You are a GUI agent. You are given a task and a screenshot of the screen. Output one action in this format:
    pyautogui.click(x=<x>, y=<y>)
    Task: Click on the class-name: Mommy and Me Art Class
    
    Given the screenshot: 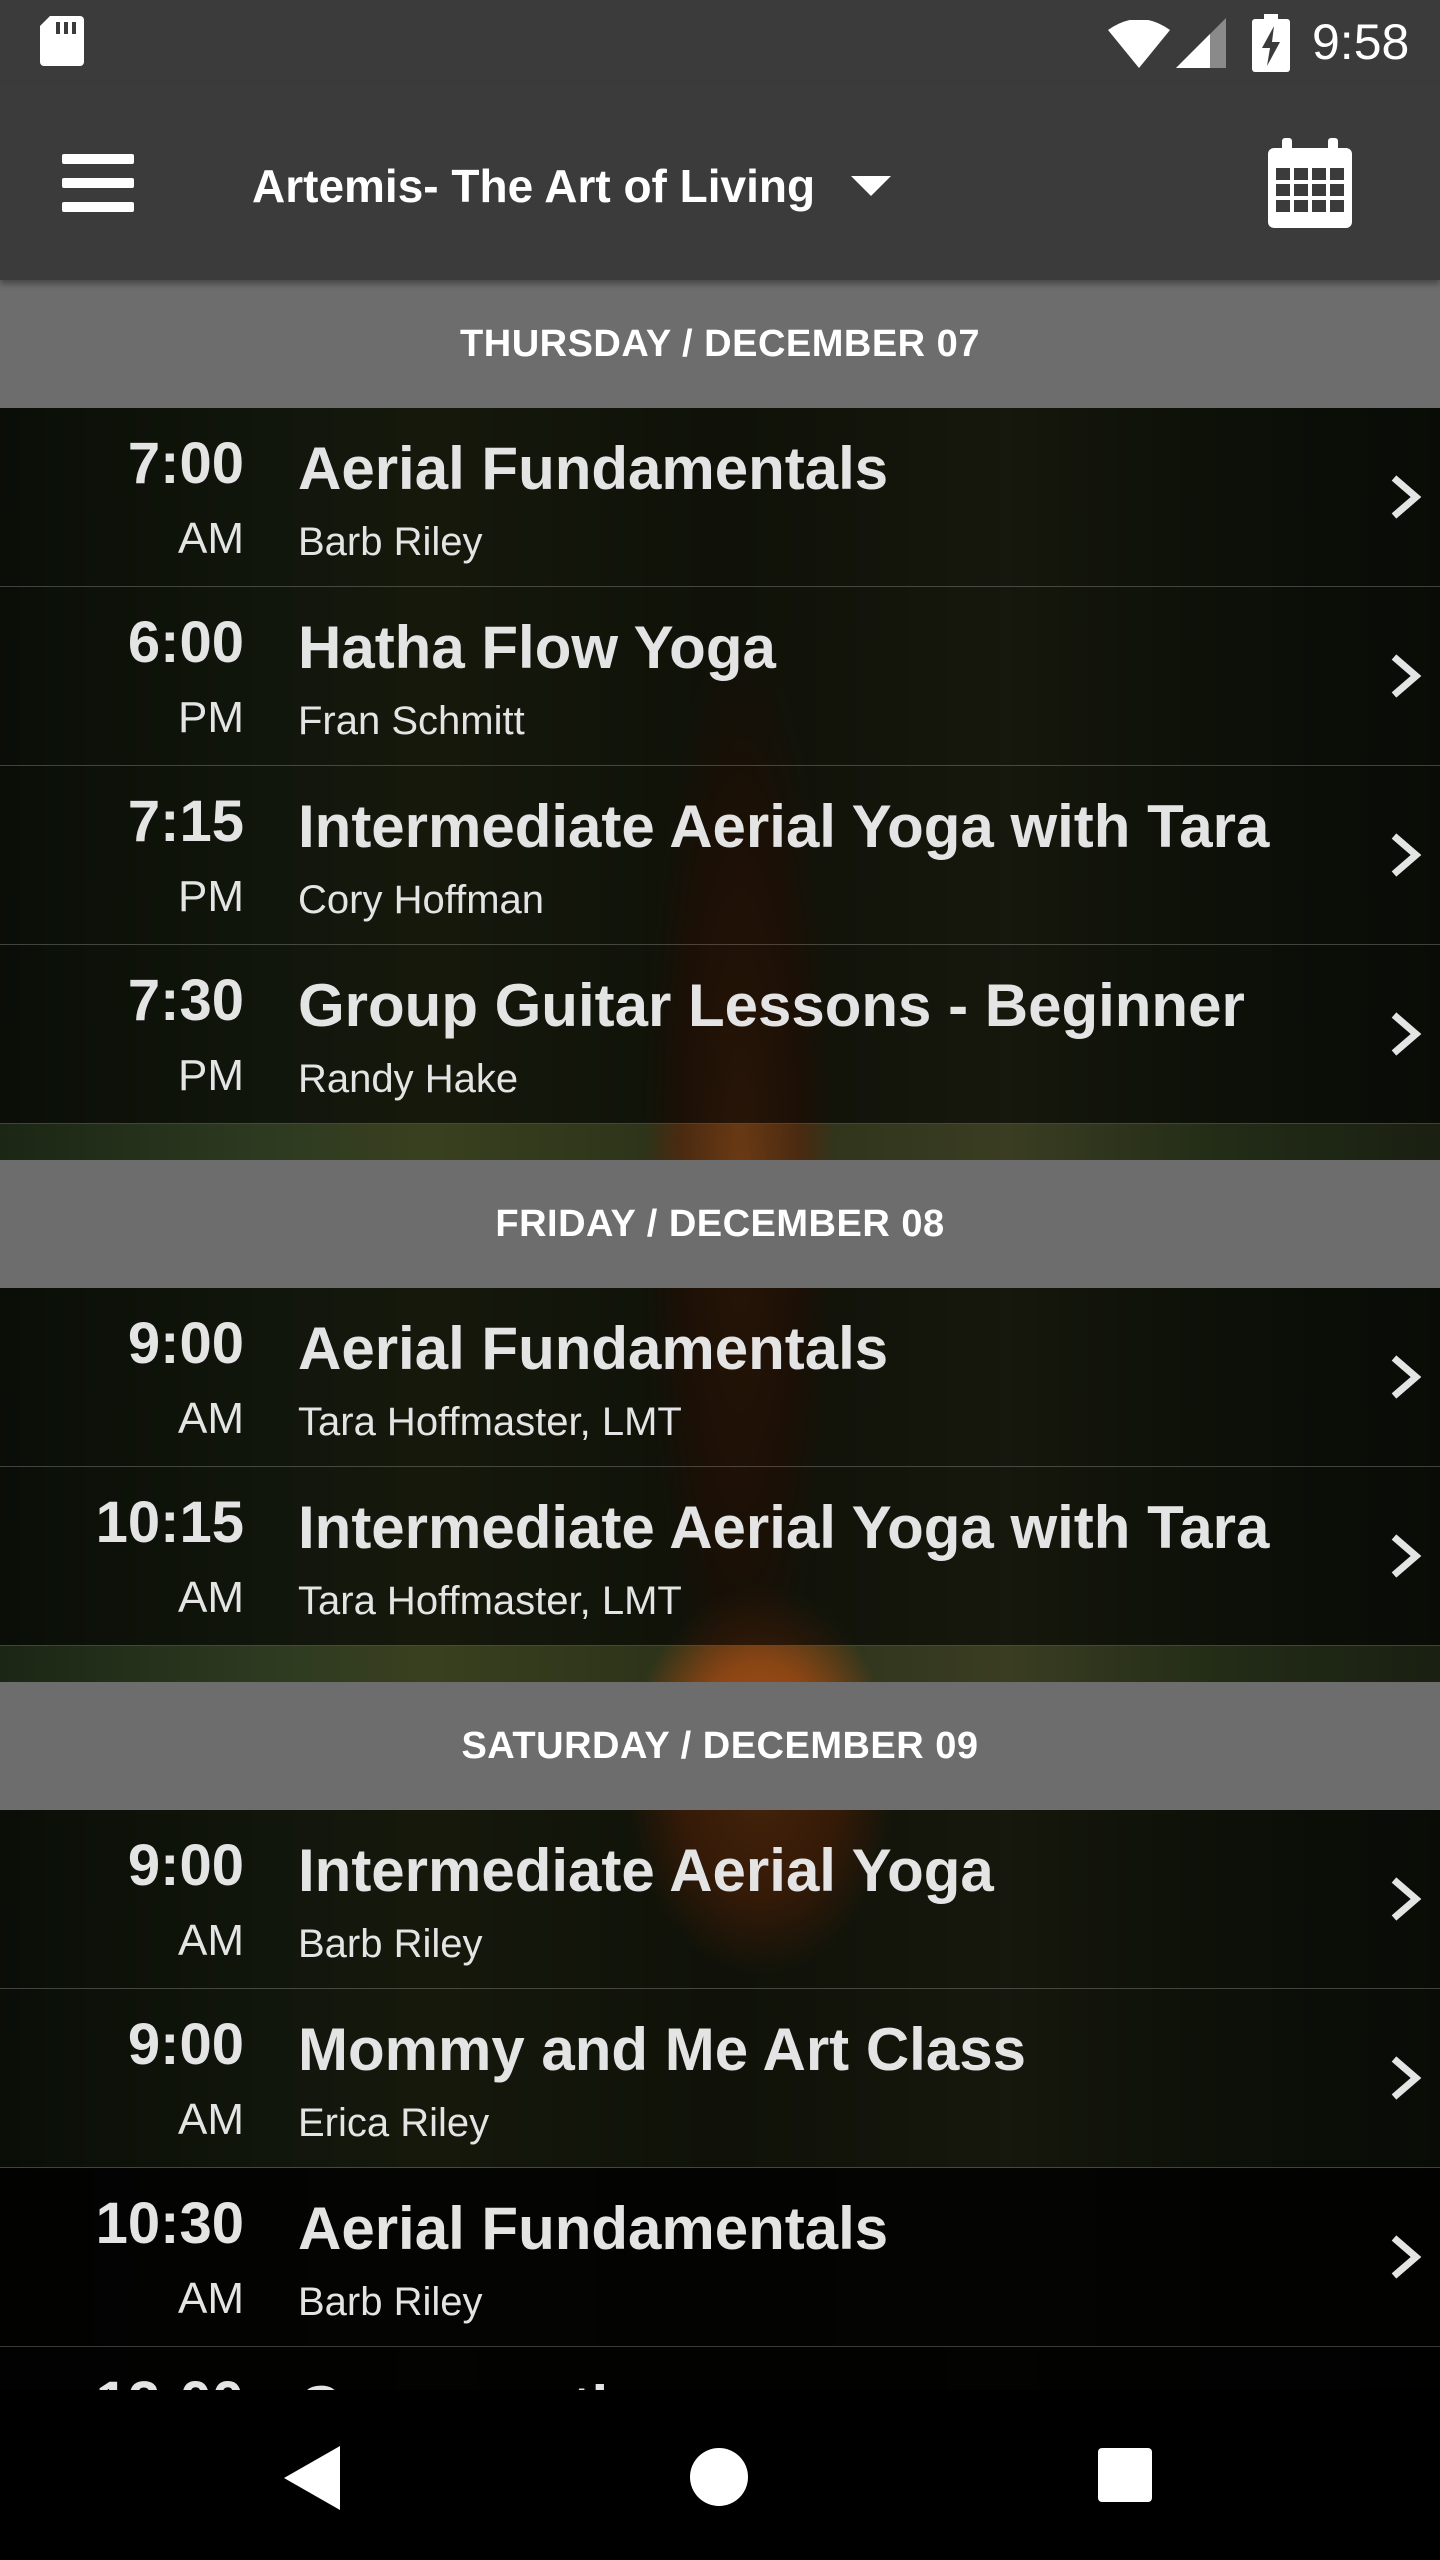 What is the action you would take?
    pyautogui.click(x=662, y=2049)
    